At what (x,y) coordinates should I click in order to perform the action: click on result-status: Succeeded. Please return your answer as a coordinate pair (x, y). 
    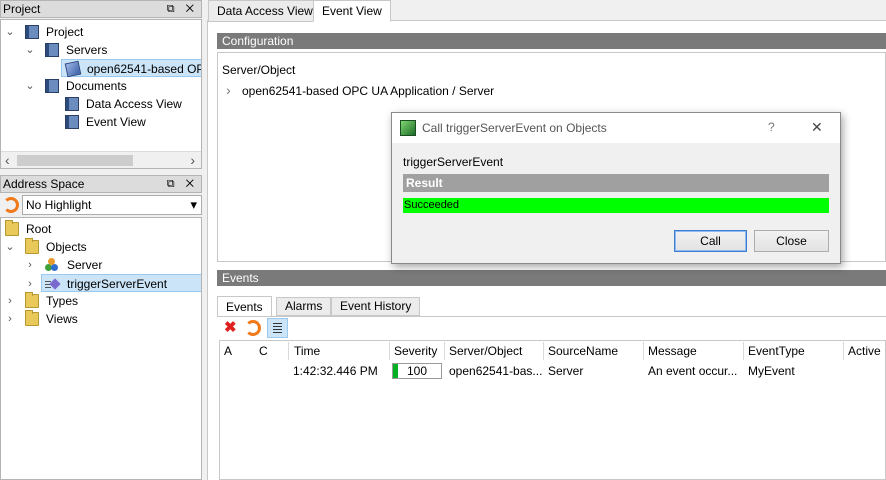
    Looking at the image, I should click on (616, 205).